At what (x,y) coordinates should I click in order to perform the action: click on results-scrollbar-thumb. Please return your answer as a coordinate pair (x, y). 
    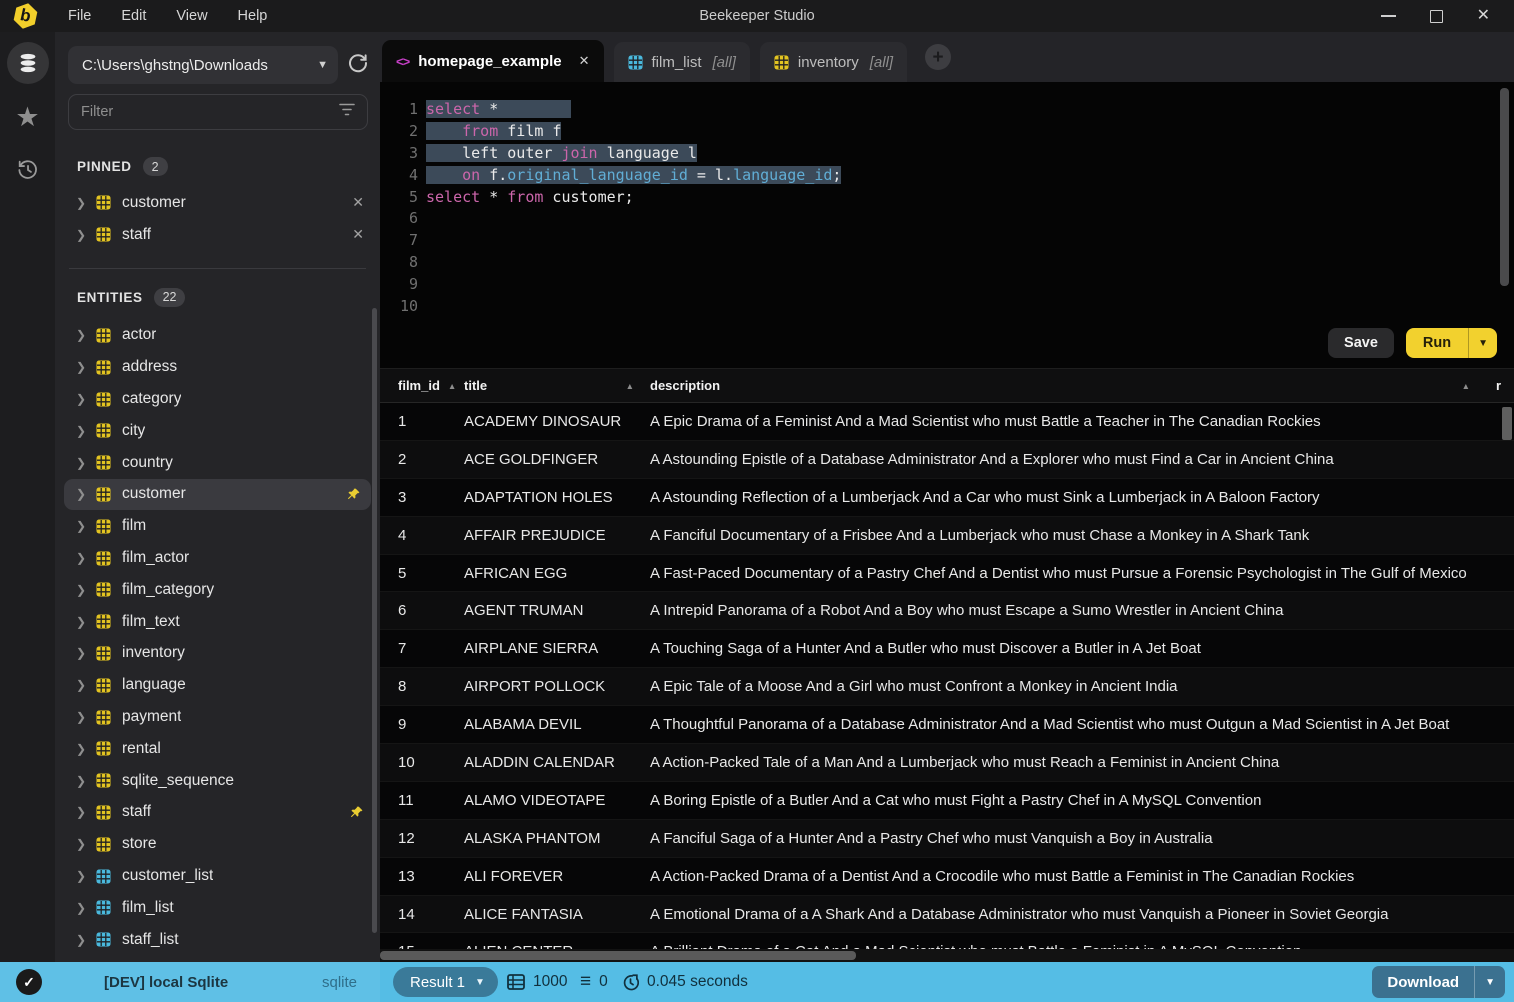
    Looking at the image, I should click on (1507, 423).